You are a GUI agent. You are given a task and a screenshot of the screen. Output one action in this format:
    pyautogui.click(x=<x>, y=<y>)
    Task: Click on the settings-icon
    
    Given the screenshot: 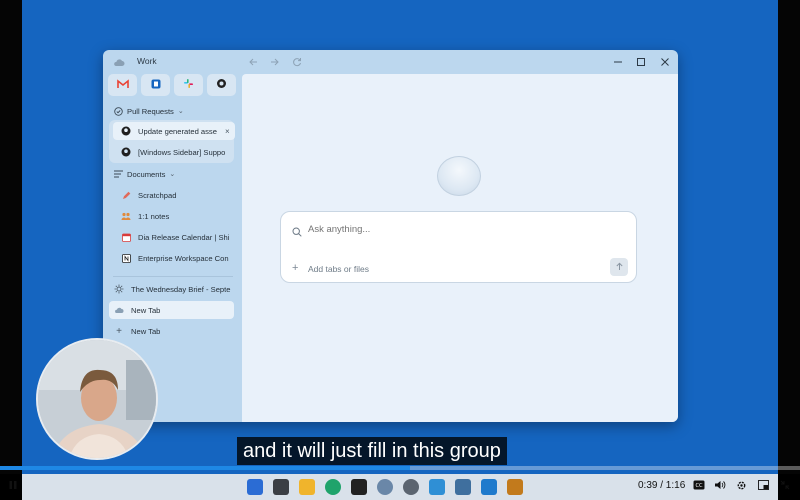 What is the action you would take?
    pyautogui.click(x=411, y=487)
    